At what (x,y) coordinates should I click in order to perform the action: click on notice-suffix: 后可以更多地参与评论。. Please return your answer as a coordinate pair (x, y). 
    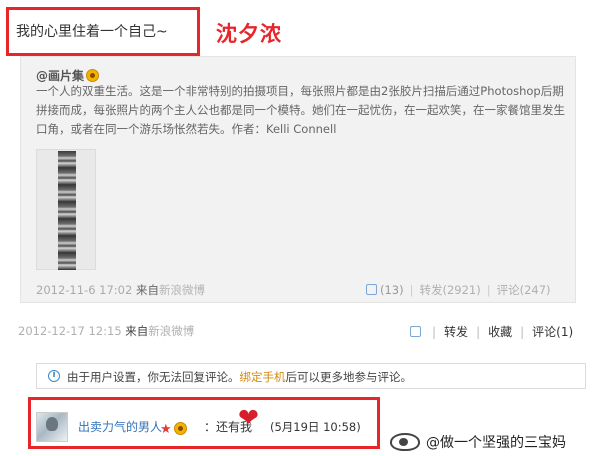
    Looking at the image, I should click on (349, 377).